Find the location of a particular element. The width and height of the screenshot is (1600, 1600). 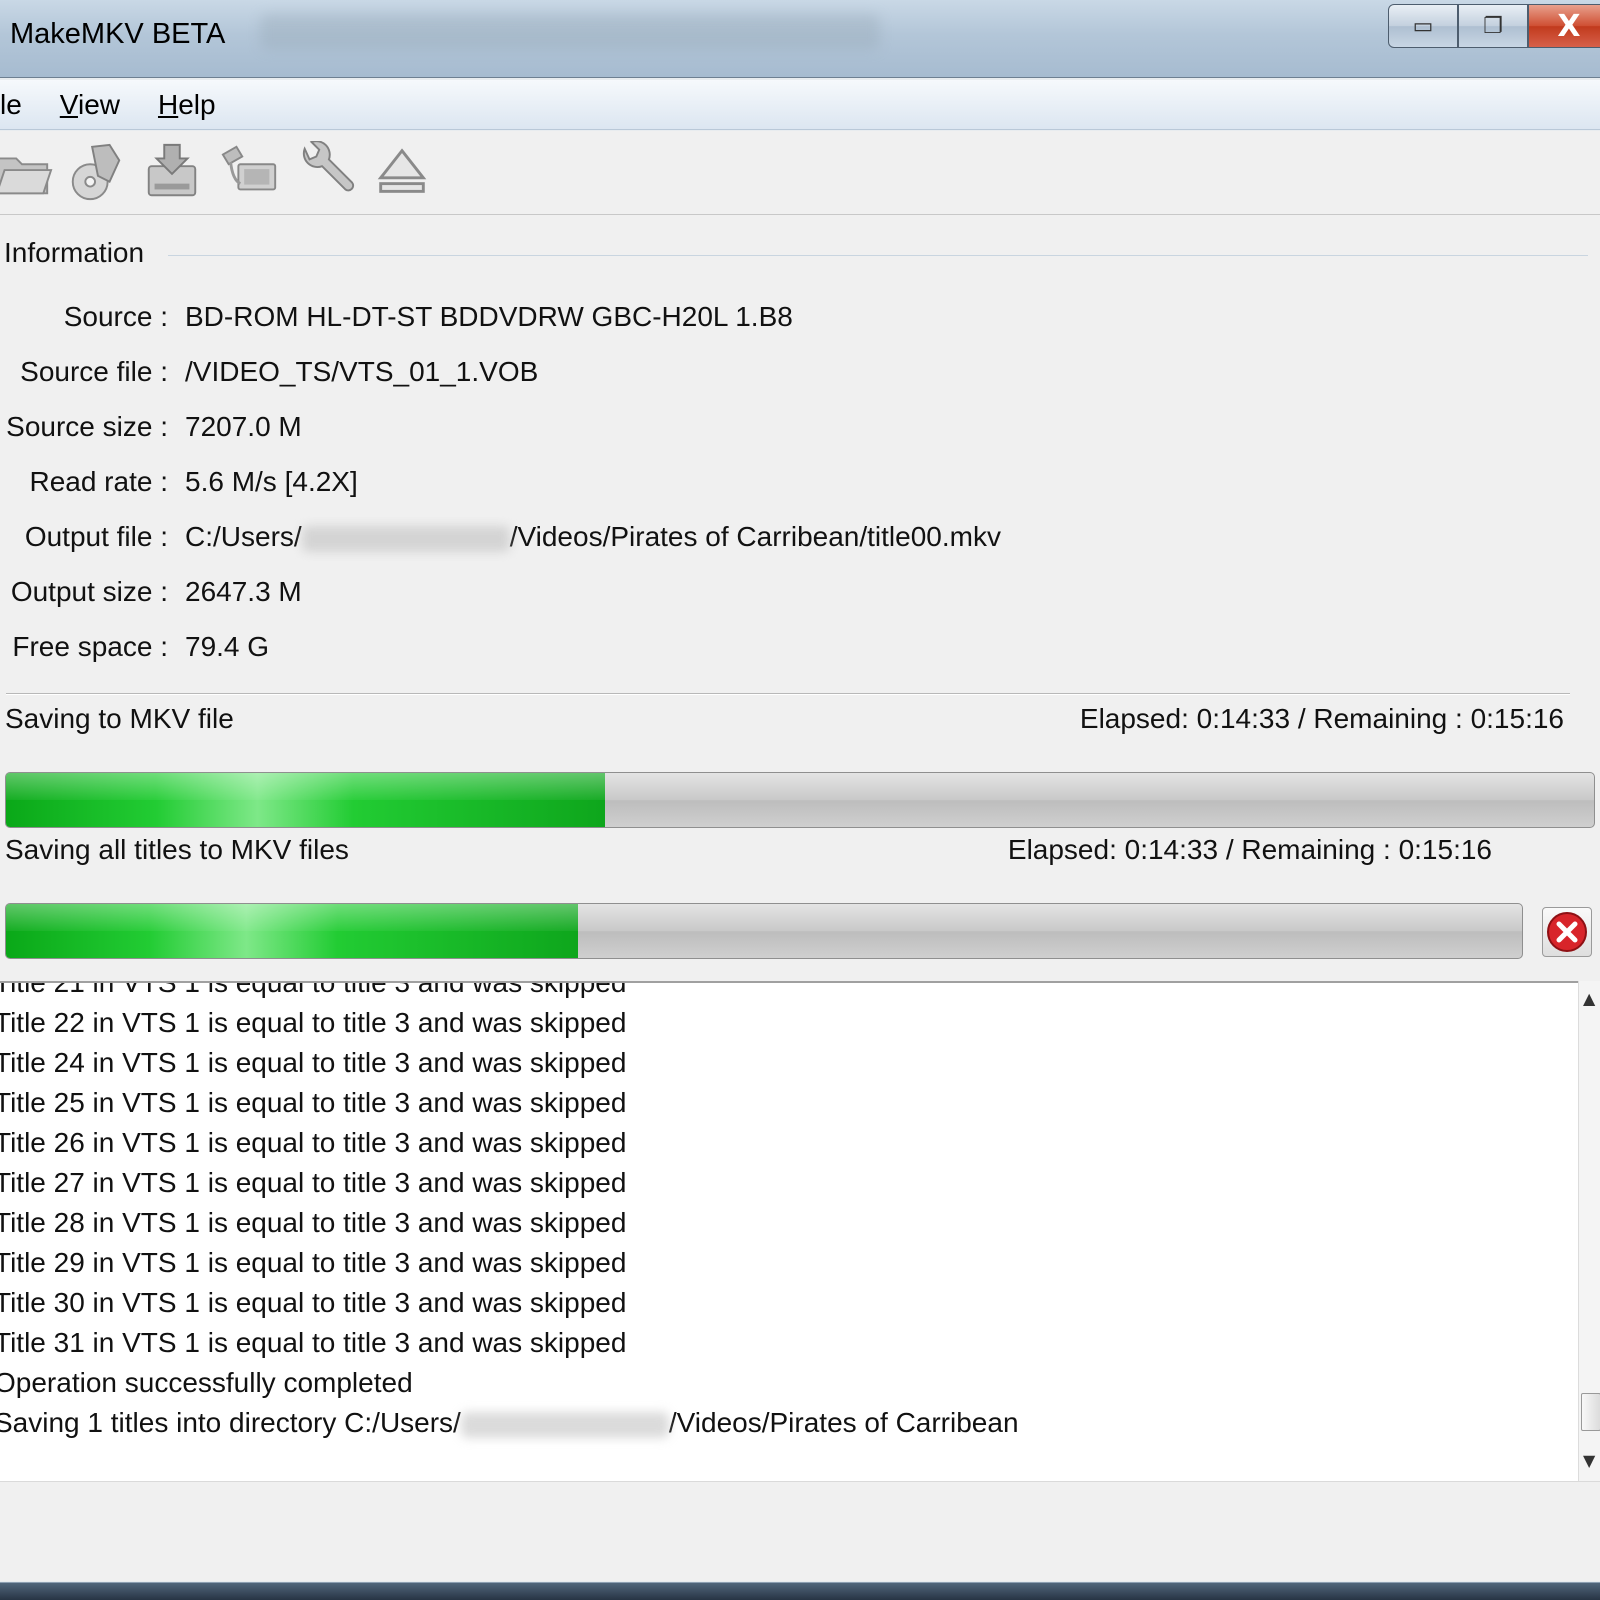

stream-button is located at coordinates (250, 172).